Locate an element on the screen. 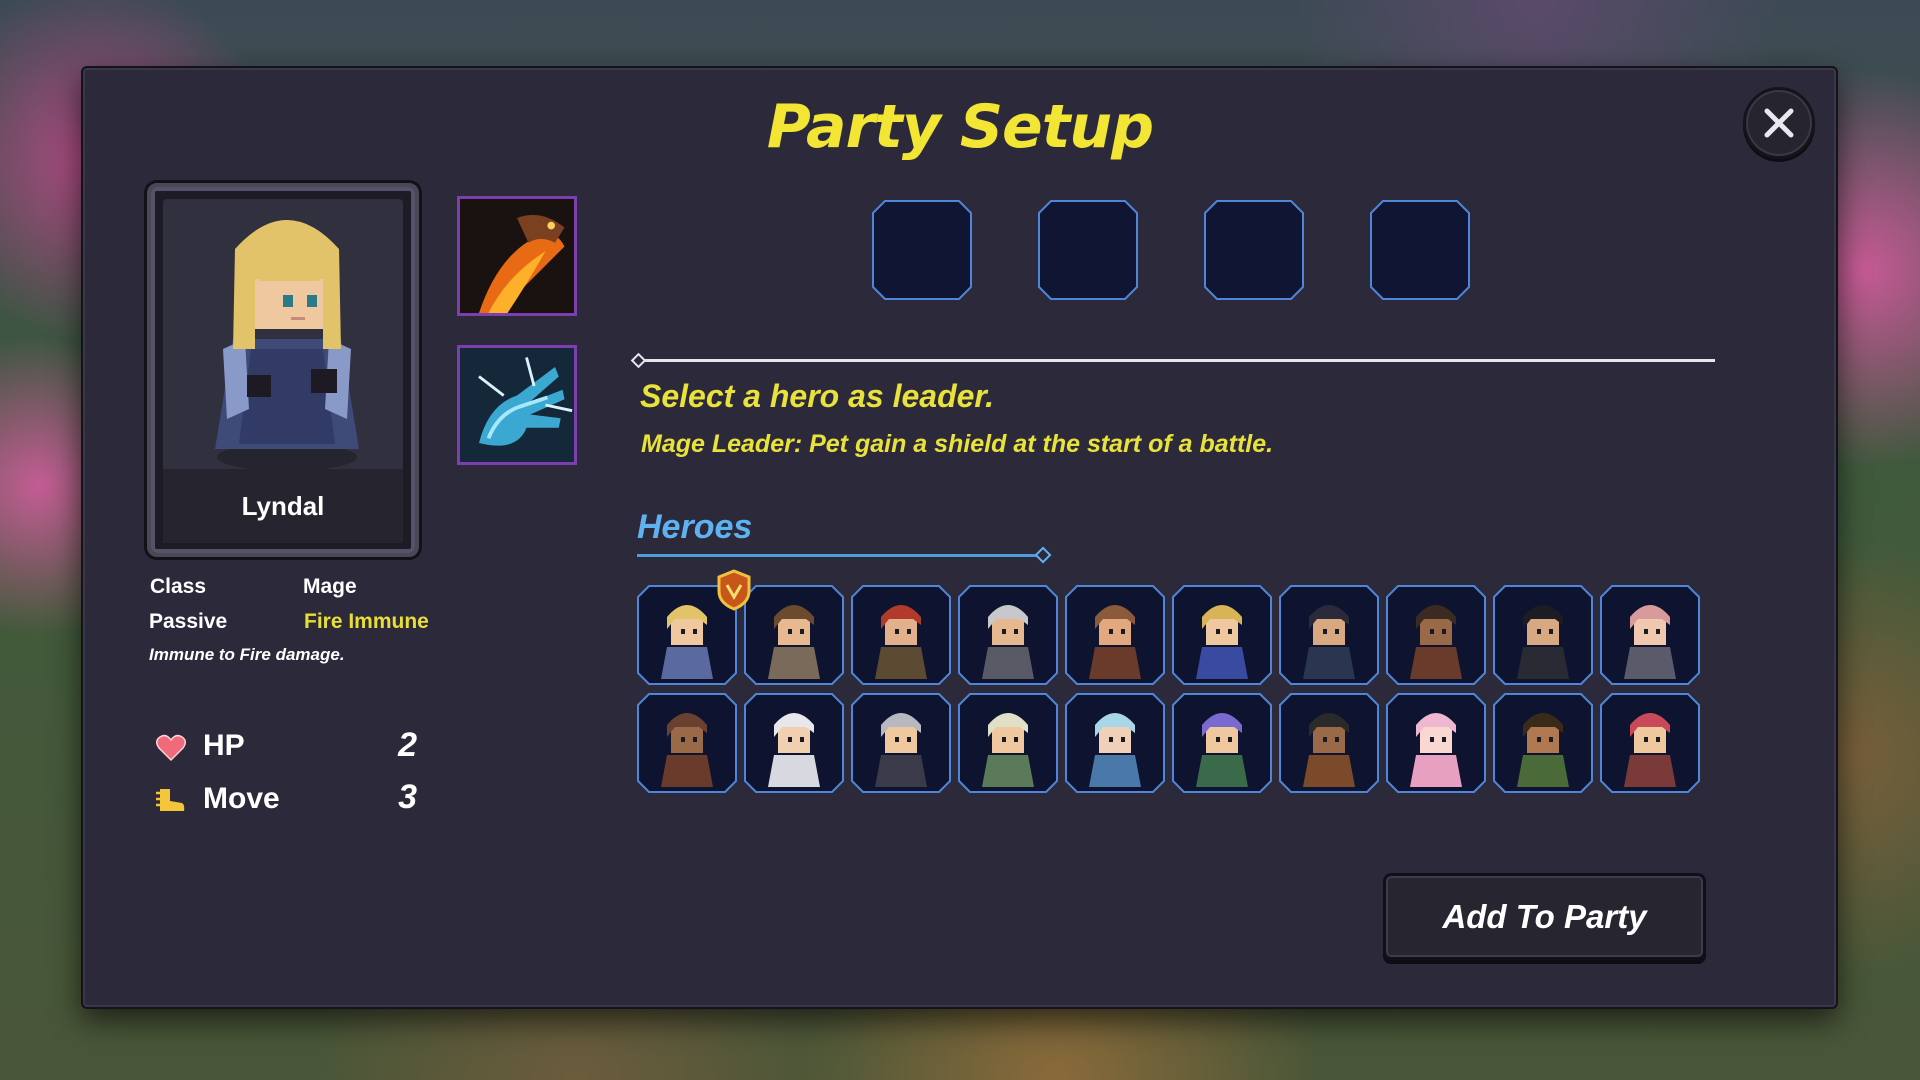 This screenshot has height=1080, width=1920. ice-hand-icon is located at coordinates (517, 405).